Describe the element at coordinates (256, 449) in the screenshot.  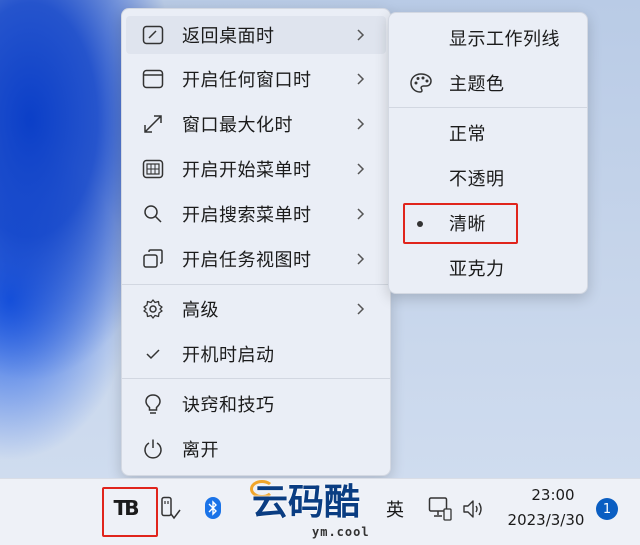
I see `menu-item-exit: 离开` at that location.